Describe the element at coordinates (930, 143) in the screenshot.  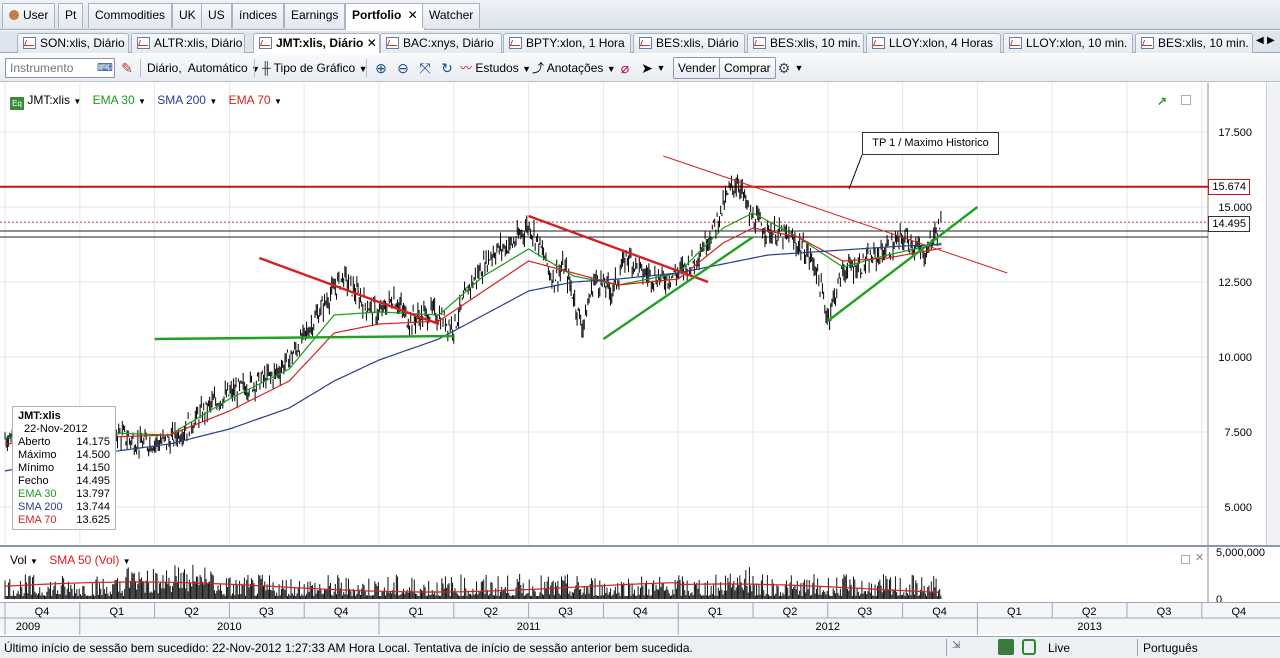
I see `annotation-callout: TP 1 / Maximo Historico` at that location.